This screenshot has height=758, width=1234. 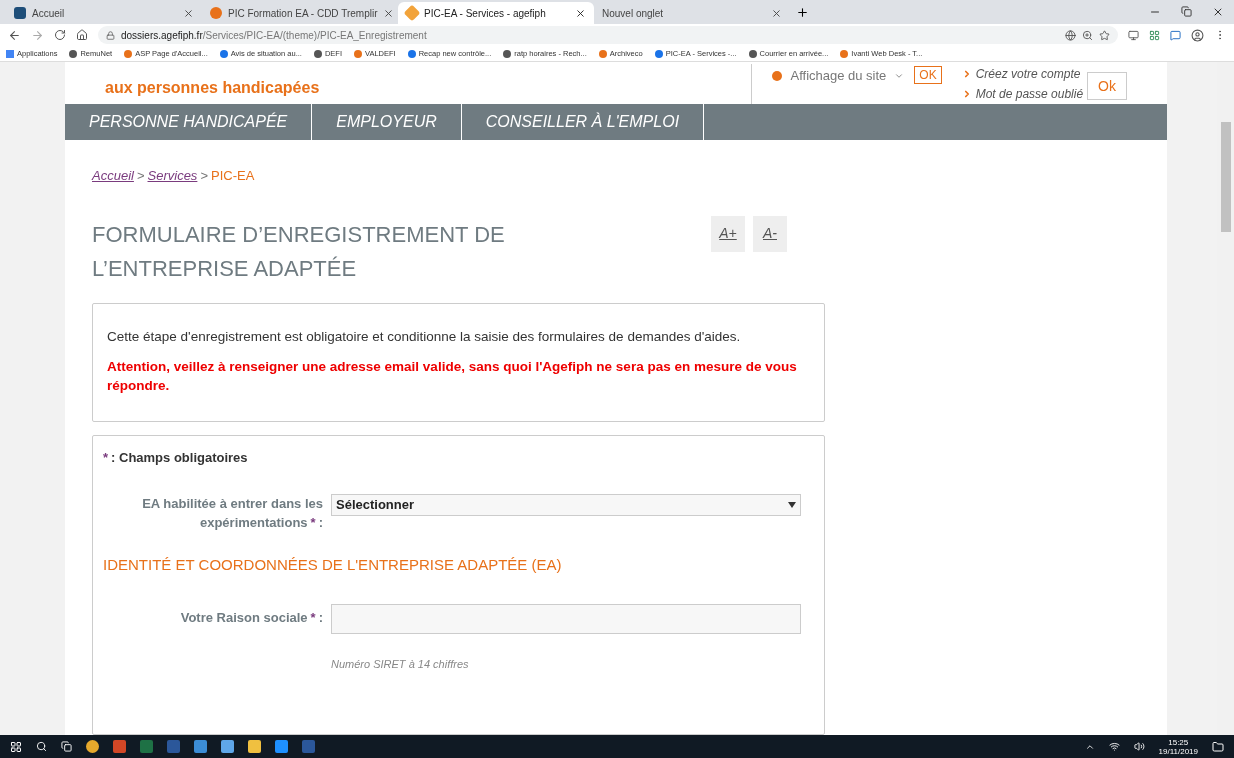 I want to click on field-label: expérimentations, so click(x=253, y=522).